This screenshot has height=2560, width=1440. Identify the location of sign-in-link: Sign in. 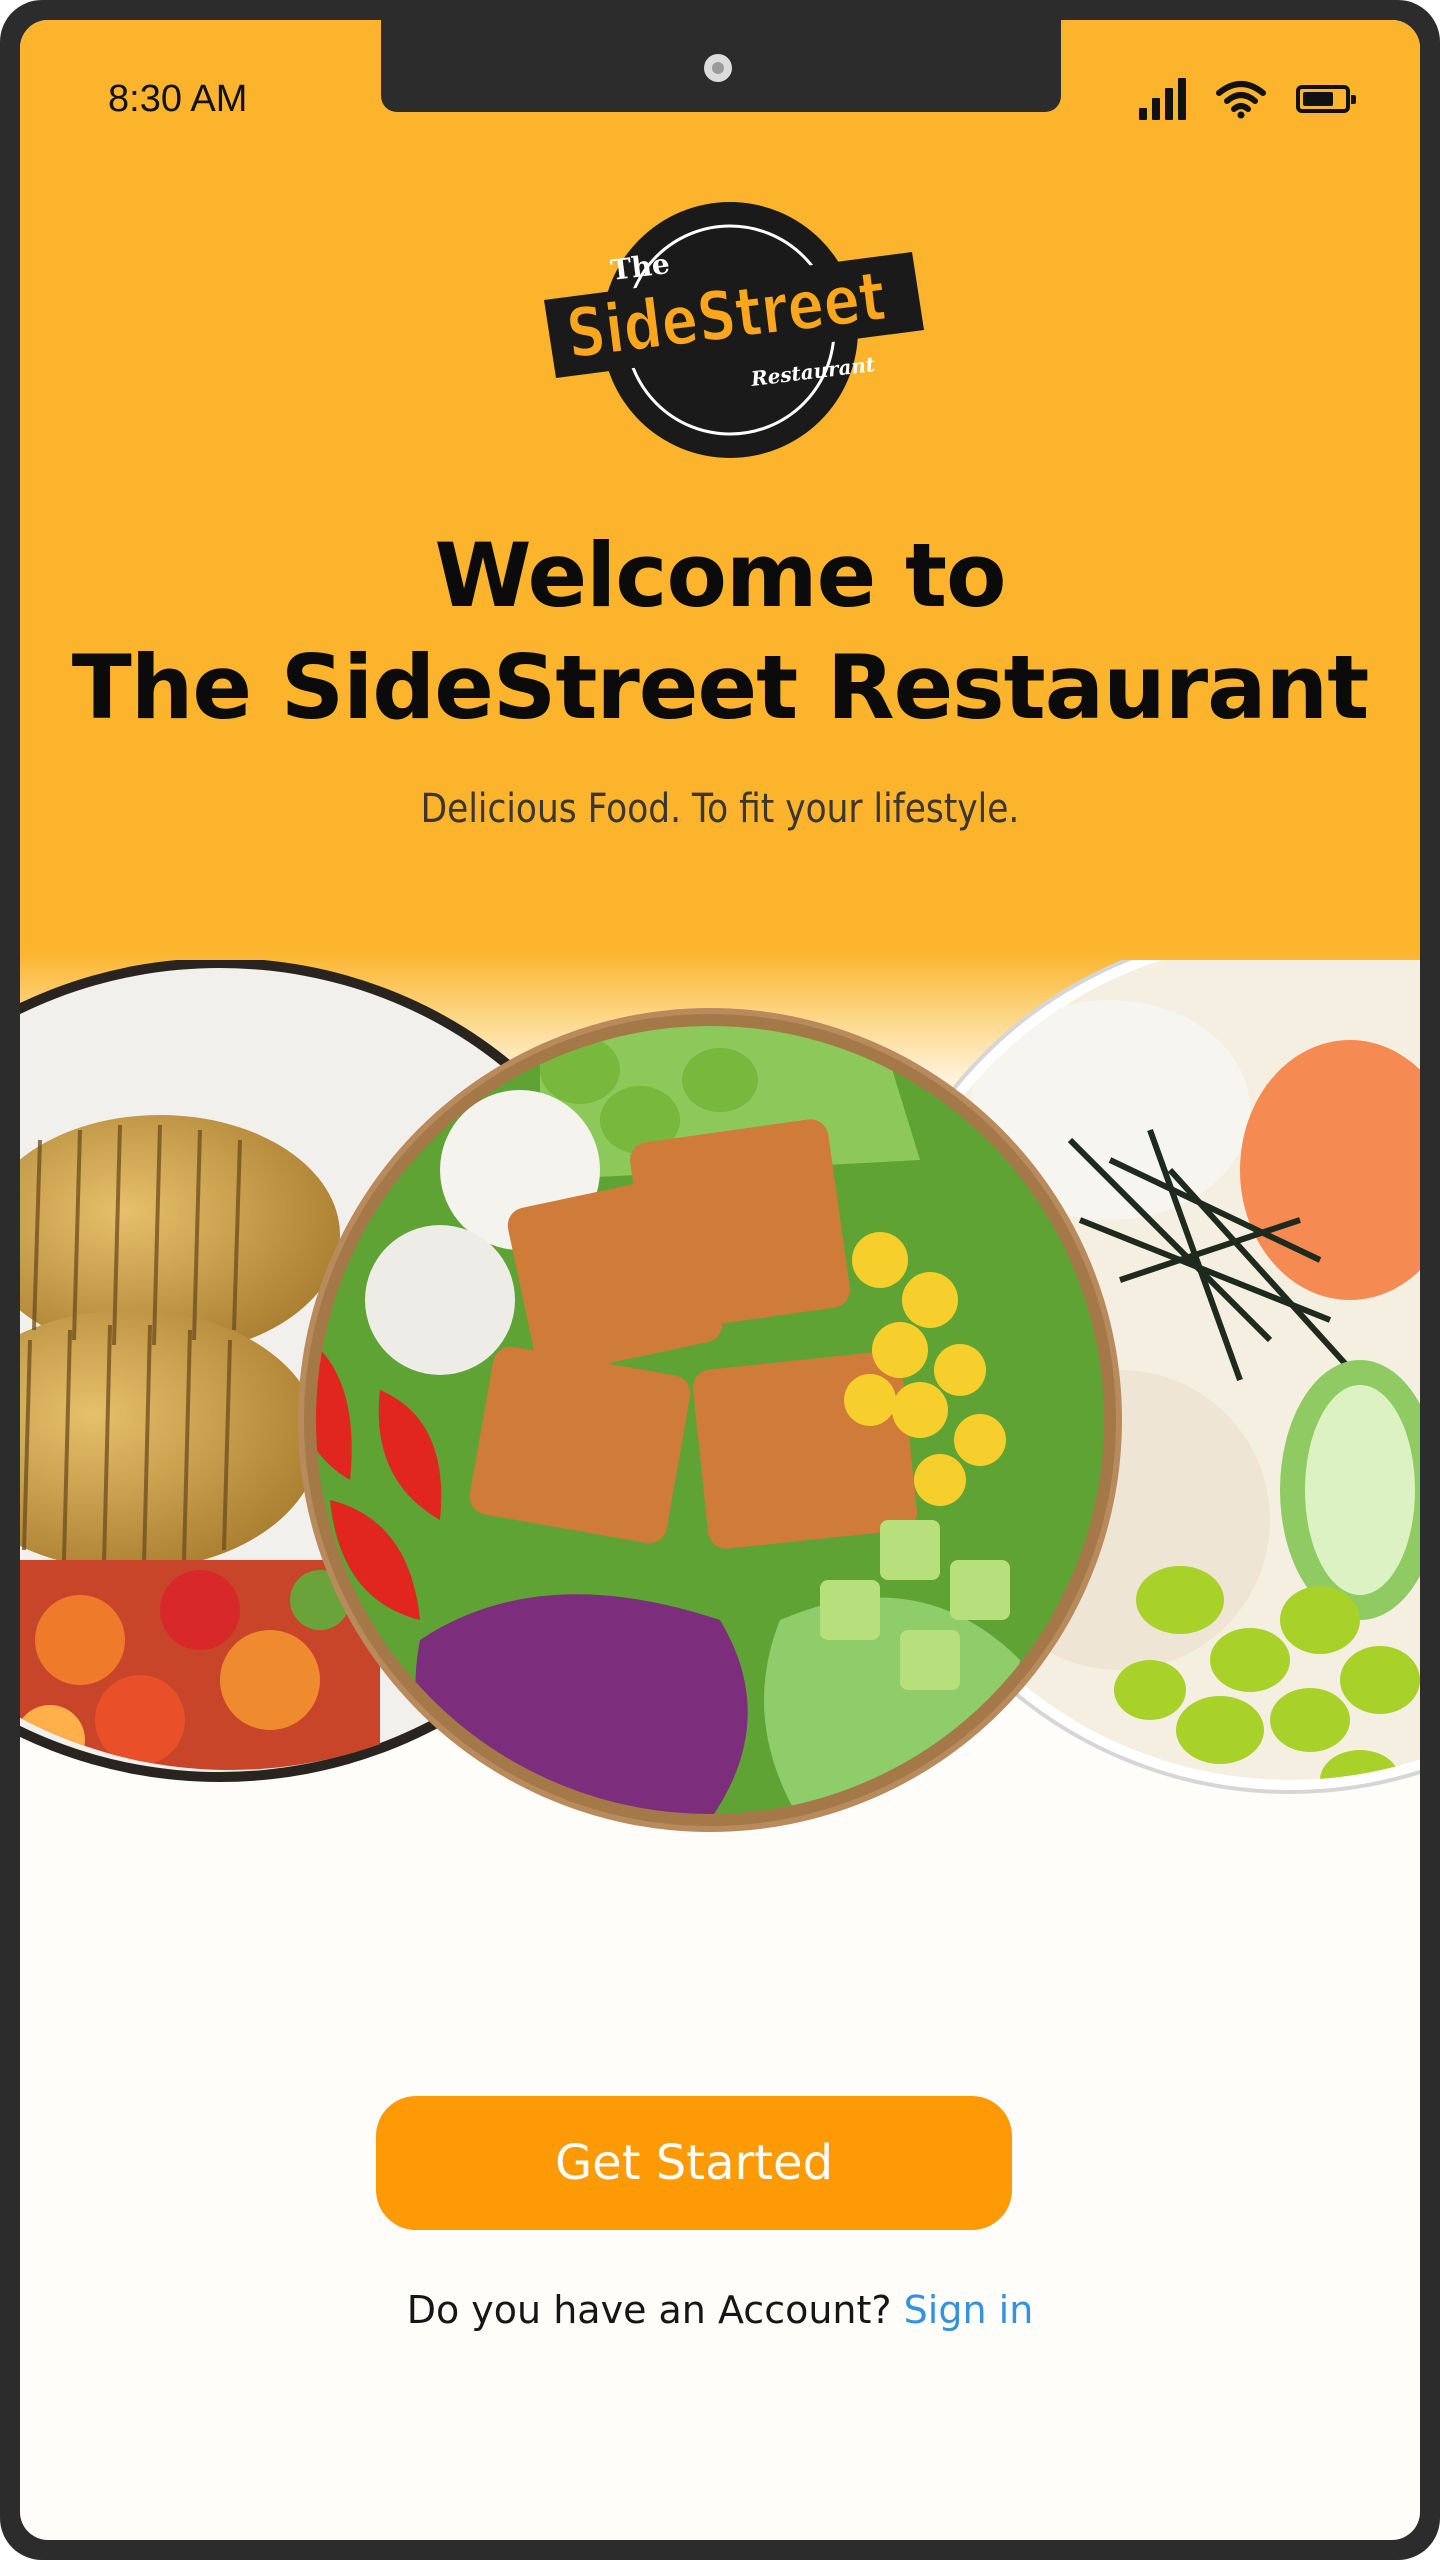
(969, 2310).